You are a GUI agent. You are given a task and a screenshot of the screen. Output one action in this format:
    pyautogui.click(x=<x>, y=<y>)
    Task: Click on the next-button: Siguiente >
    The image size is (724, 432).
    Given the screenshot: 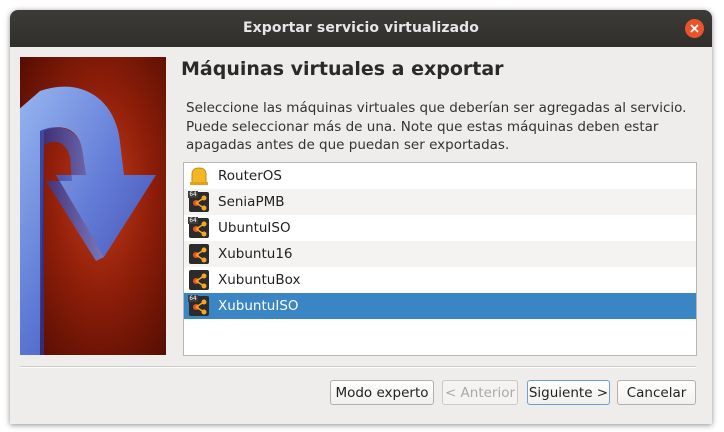 What is the action you would take?
    pyautogui.click(x=568, y=392)
    